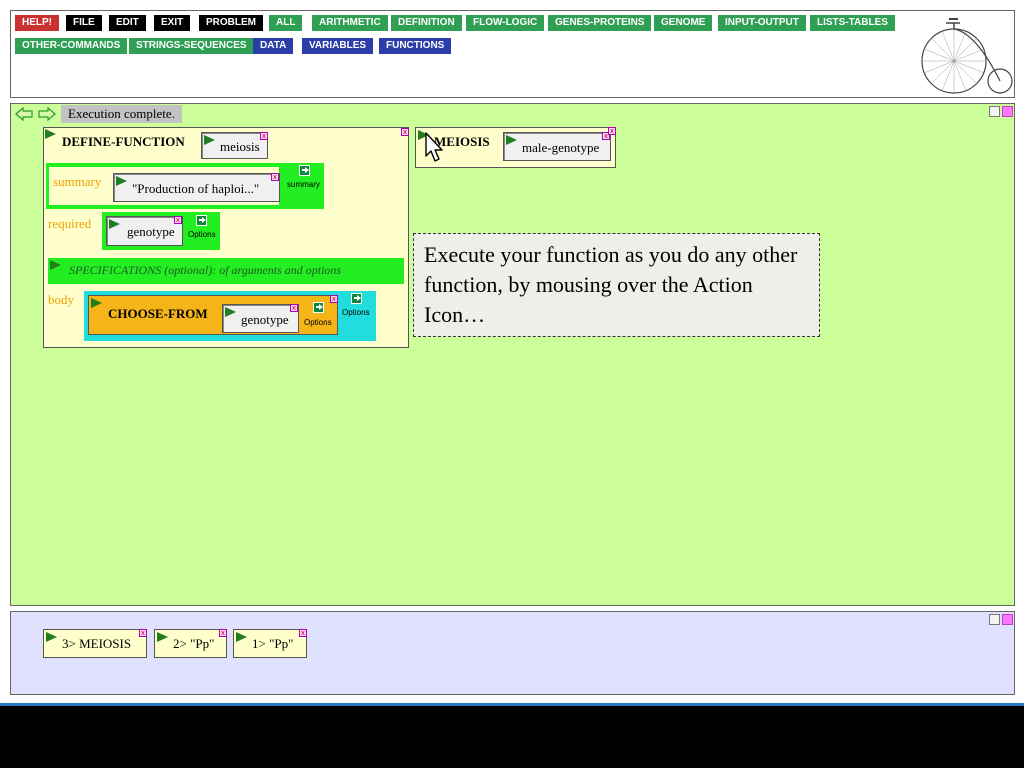  I want to click on problem-menu-button: PROBLEM, so click(231, 23).